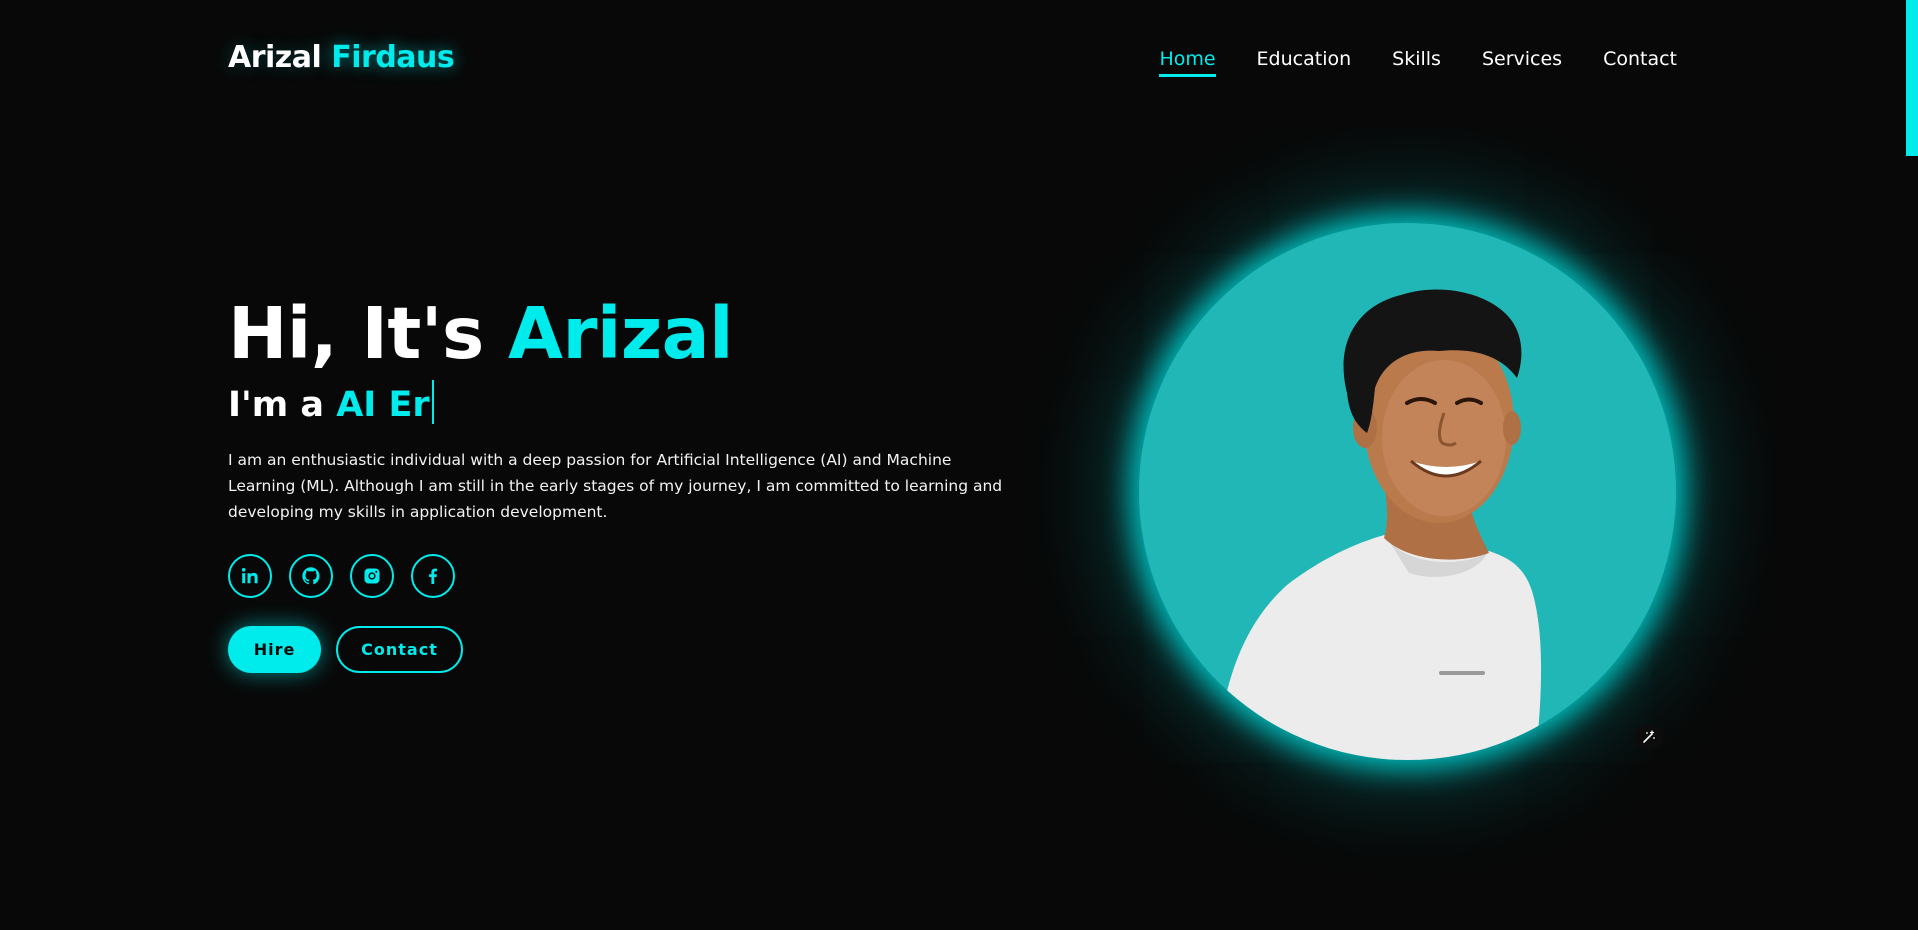 This screenshot has width=1918, height=930. I want to click on hero-role: I'm a AI Er, so click(331, 402).